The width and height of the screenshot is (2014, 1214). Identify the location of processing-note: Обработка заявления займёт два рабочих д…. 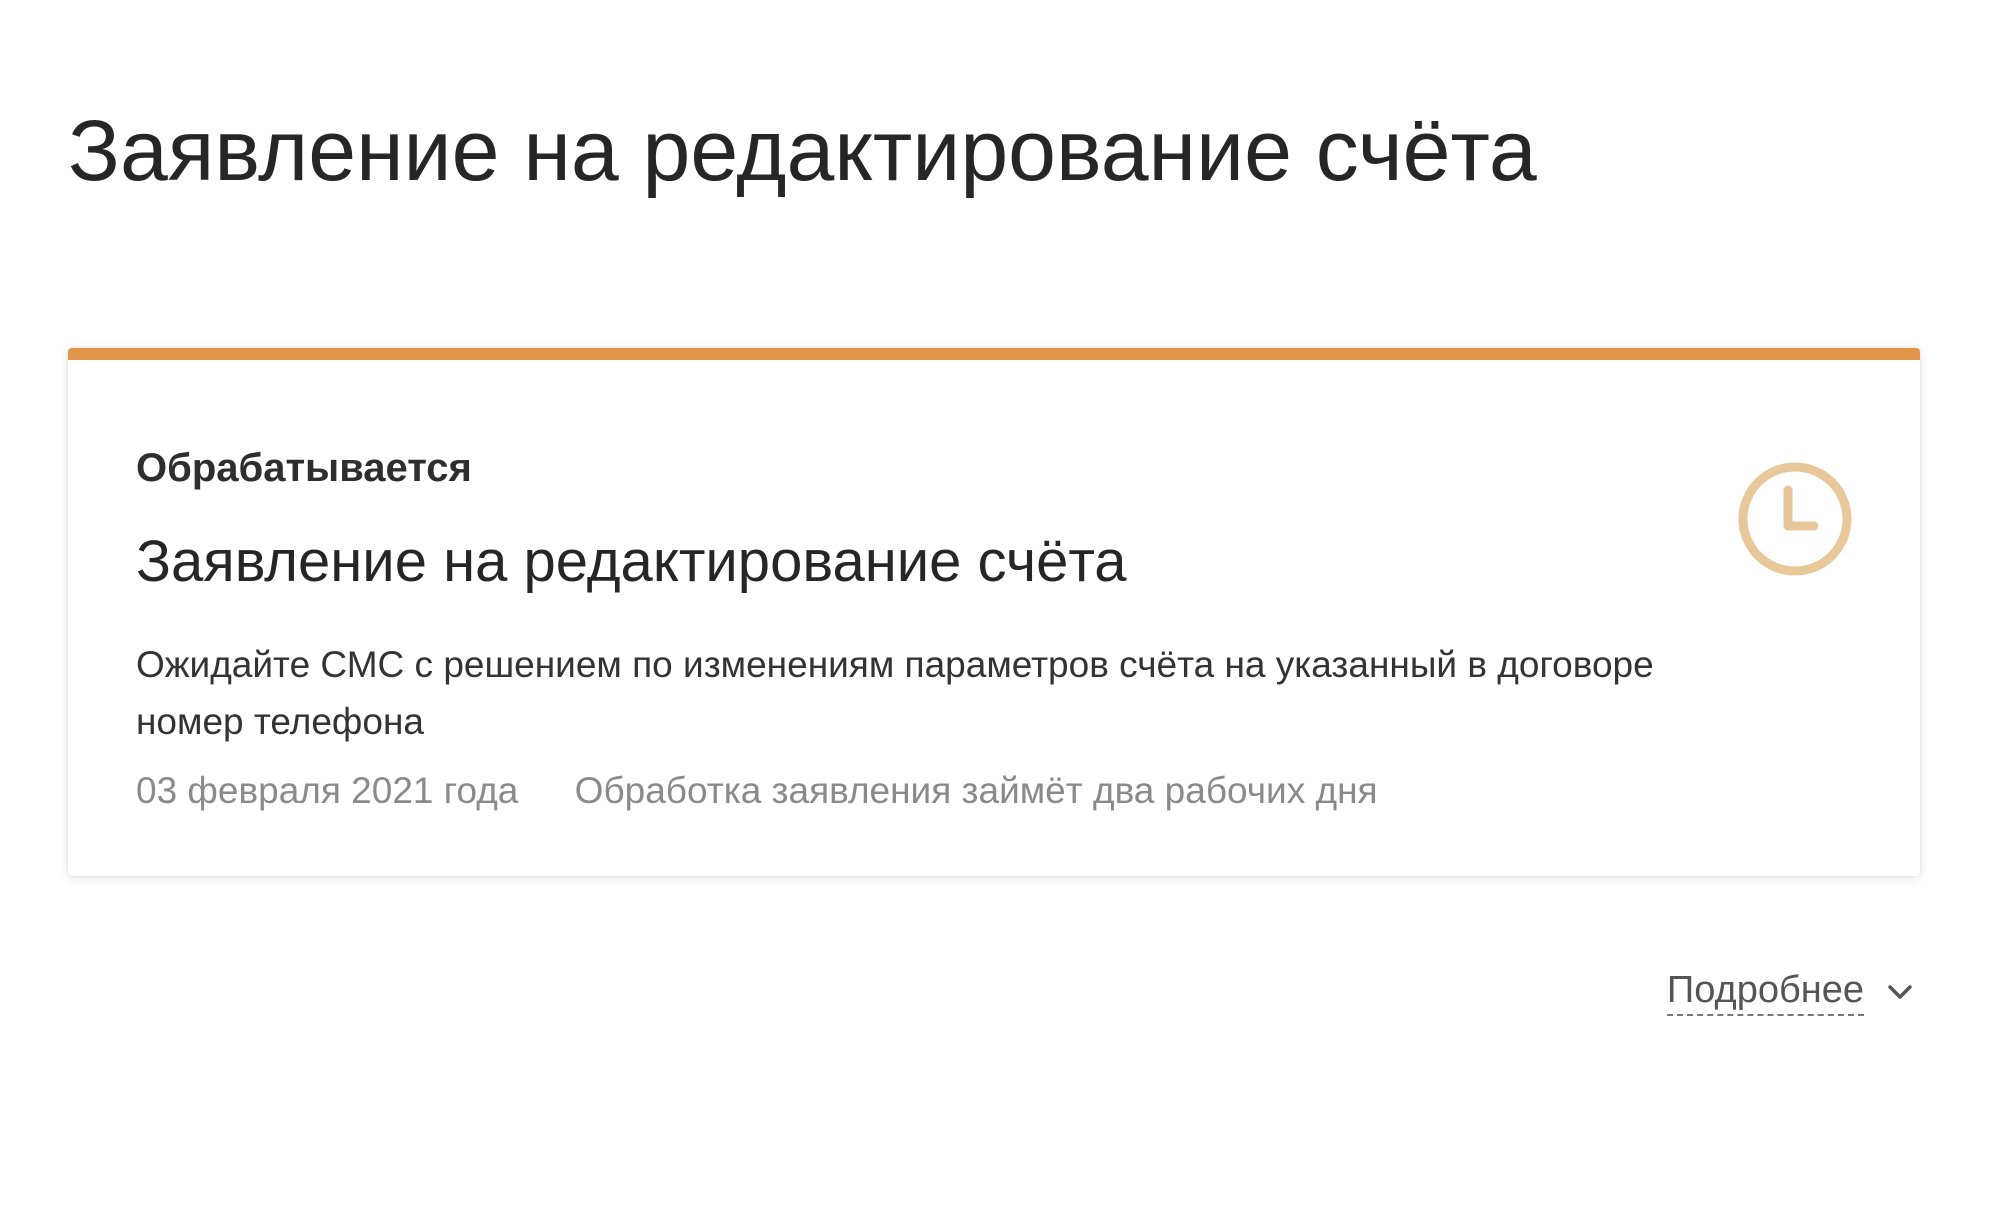
(976, 790).